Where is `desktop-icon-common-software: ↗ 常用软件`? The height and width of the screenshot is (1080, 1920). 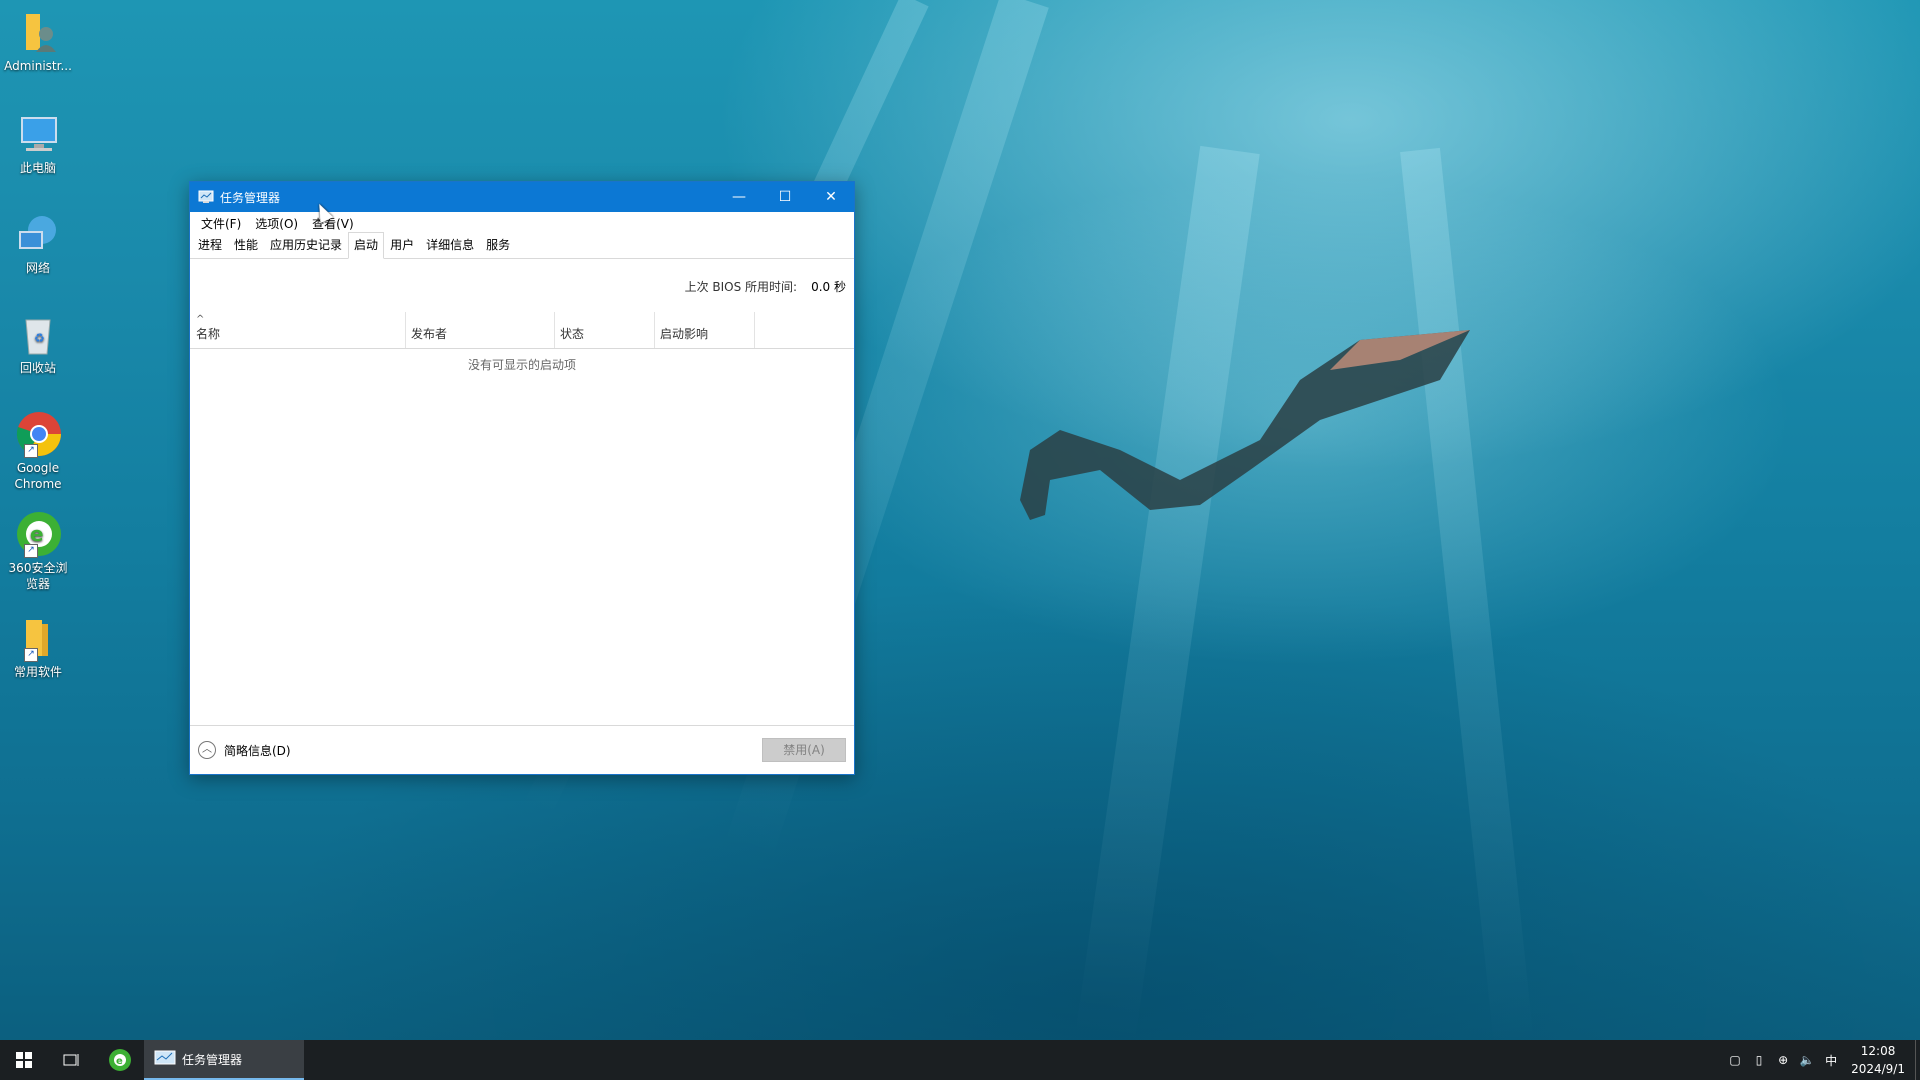 desktop-icon-common-software: ↗ 常用软件 is located at coordinates (38, 647).